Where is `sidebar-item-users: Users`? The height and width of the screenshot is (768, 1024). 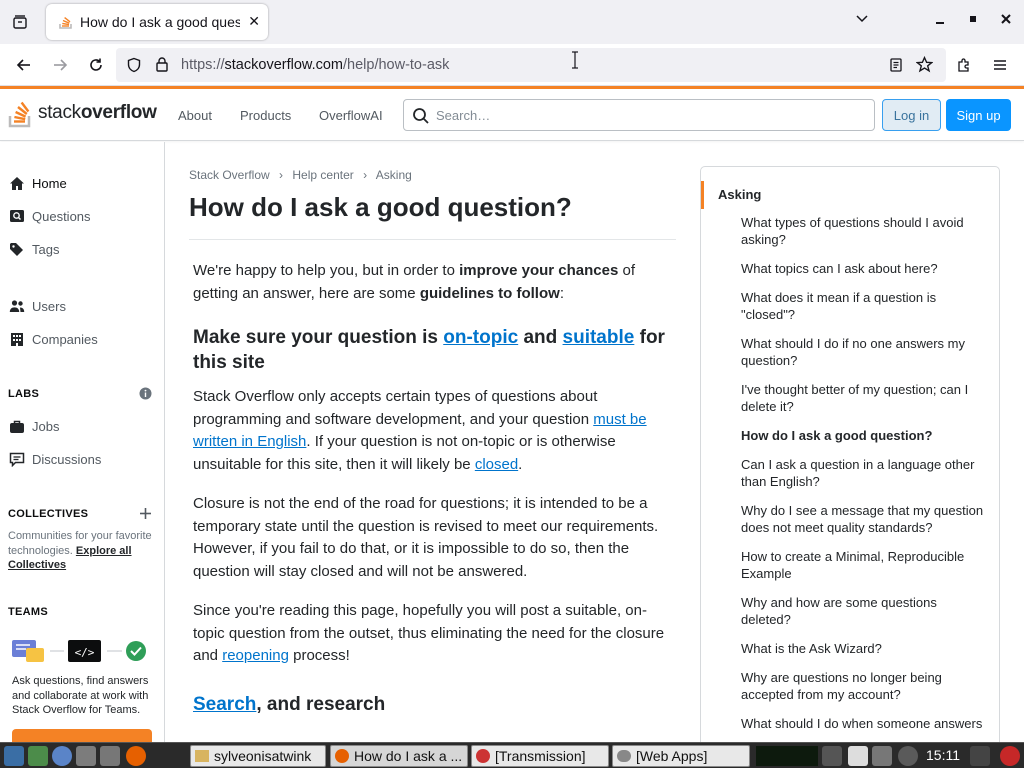
sidebar-item-users: Users is located at coordinates (37, 306).